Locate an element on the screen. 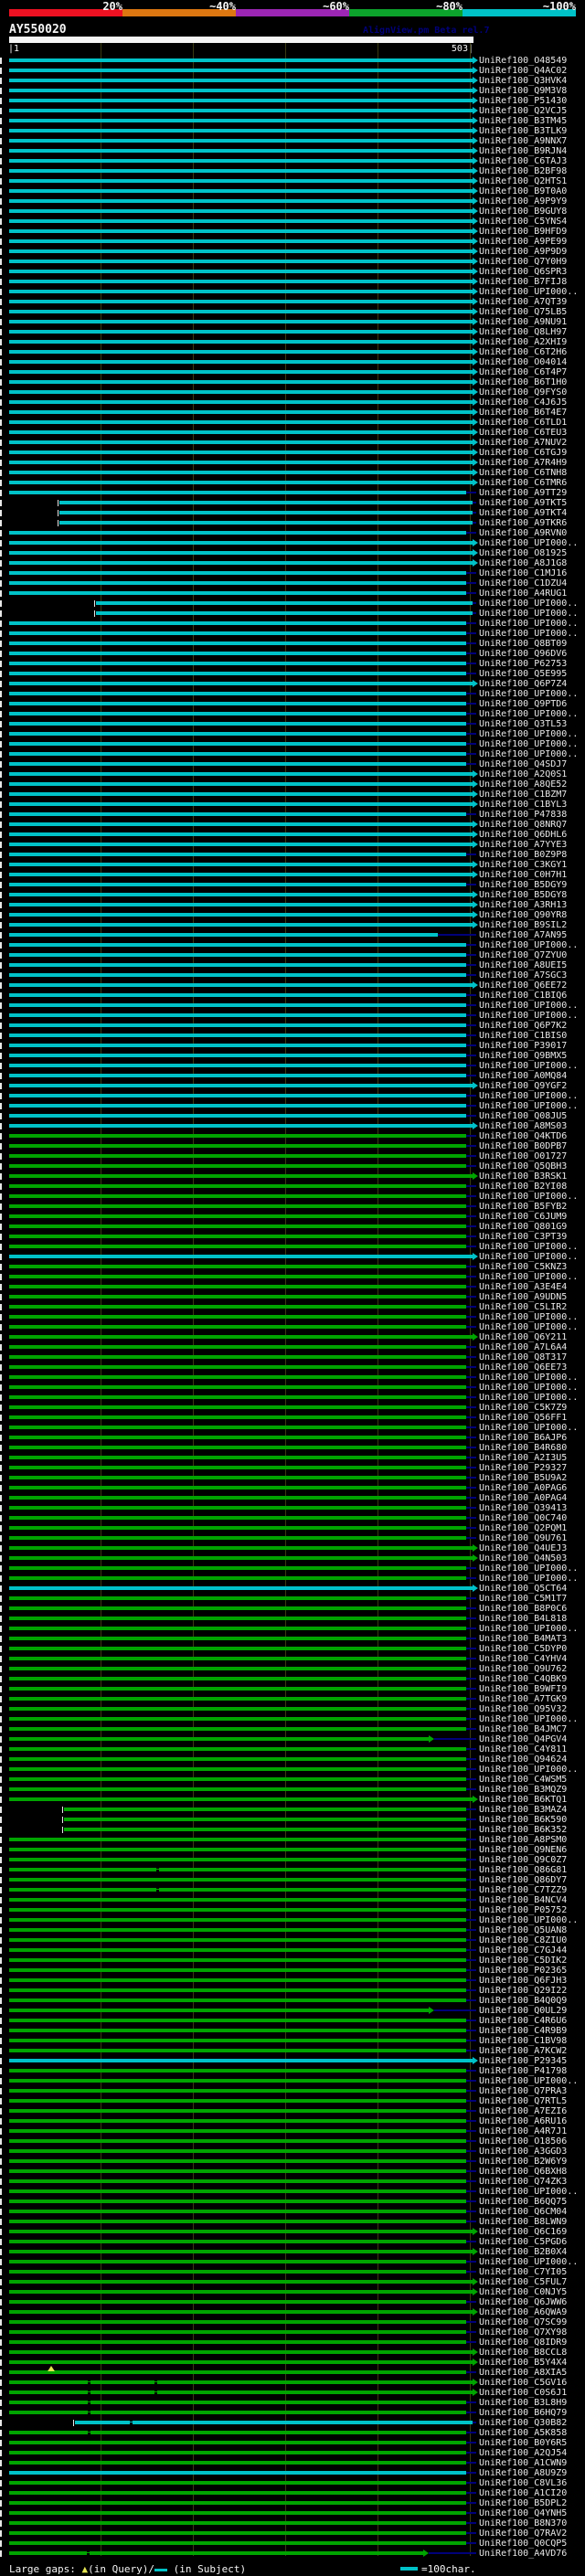 This screenshot has width=585, height=2576. scale-tick-label: ~80% is located at coordinates (450, 6).